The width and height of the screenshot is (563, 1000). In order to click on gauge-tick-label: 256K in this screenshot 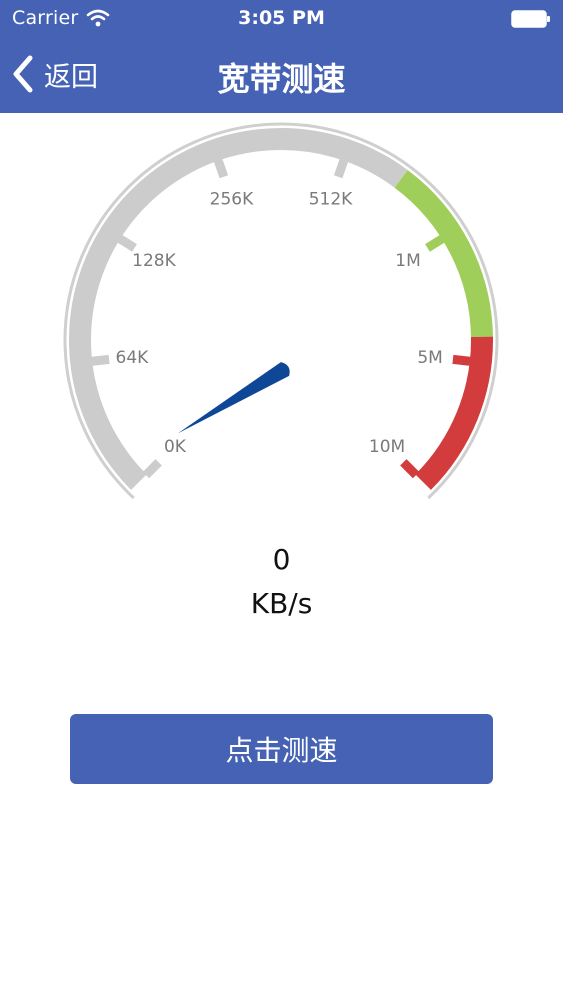, I will do `click(232, 199)`.